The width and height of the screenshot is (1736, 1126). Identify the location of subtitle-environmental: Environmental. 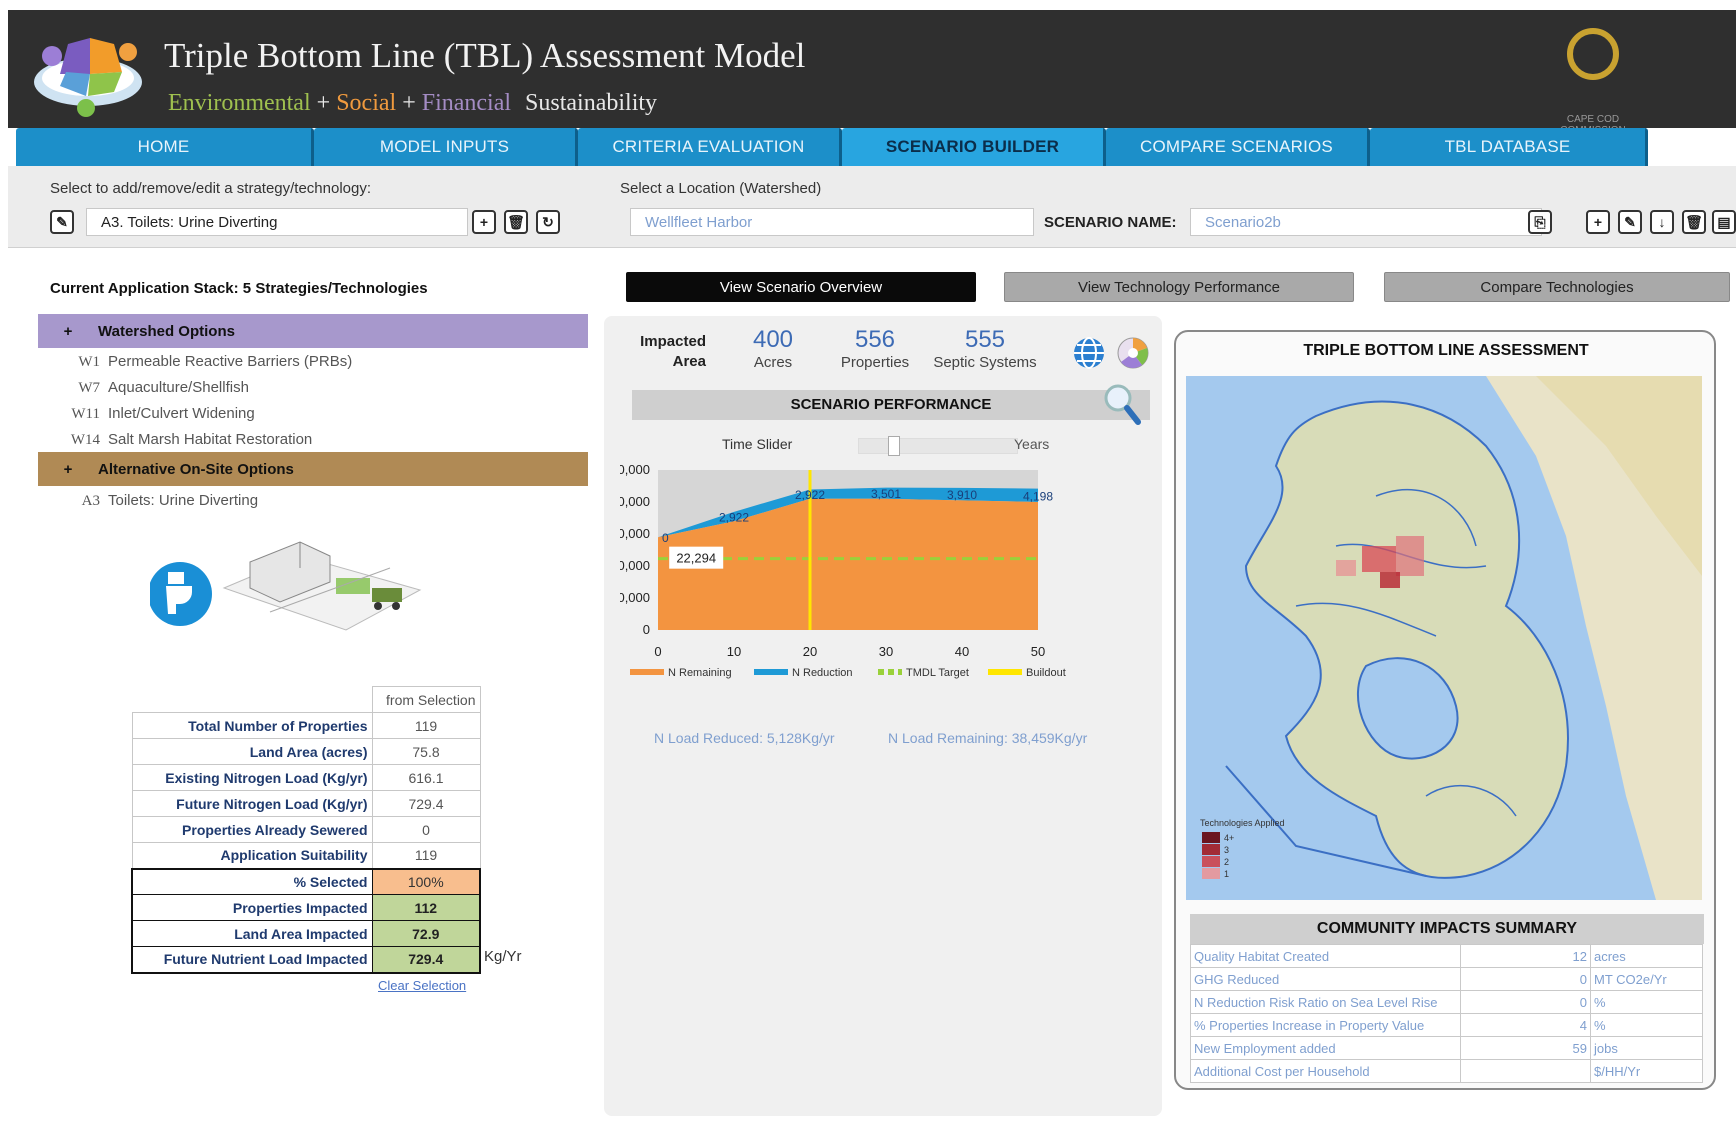
(239, 103).